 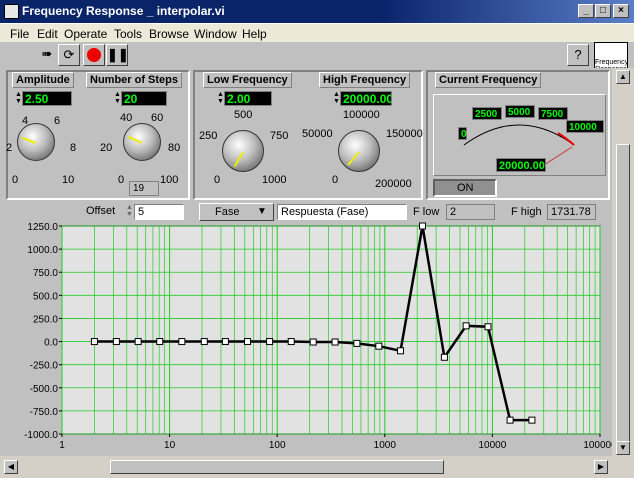 What do you see at coordinates (623, 294) in the screenshot?
I see `vertical-scroll-thumb` at bounding box center [623, 294].